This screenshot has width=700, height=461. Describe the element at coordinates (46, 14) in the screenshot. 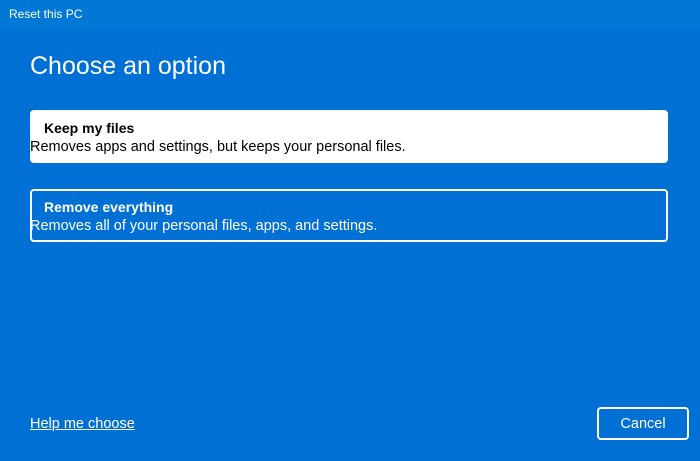

I see `window-title: Reset this PC` at that location.